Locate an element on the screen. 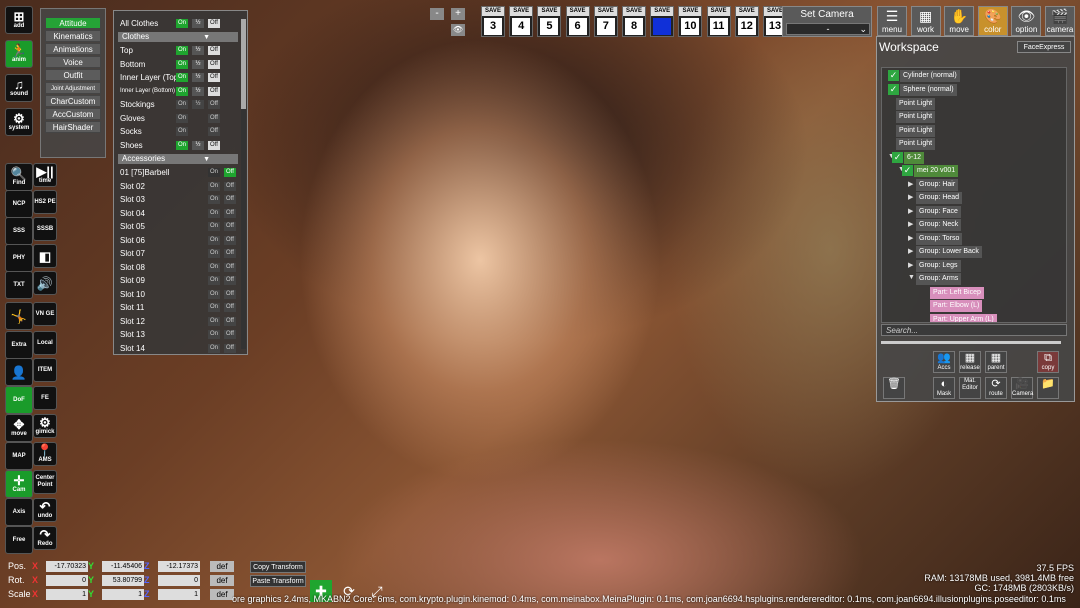 This screenshot has height=608, width=1080. clothes-3-off-toggle: Off is located at coordinates (214, 91).